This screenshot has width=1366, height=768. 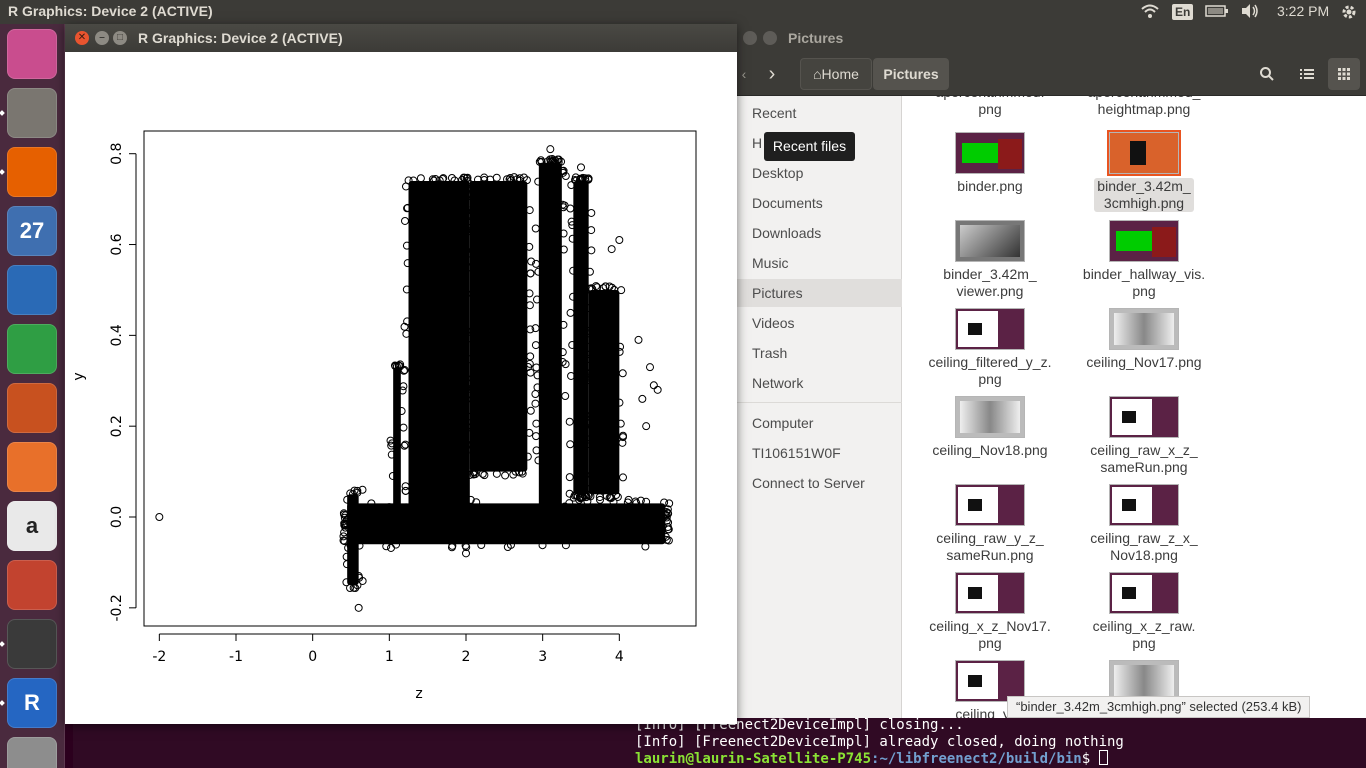 I want to click on file-name: ceiling_raw_x_z_ sameRun.png, so click(x=1144, y=458).